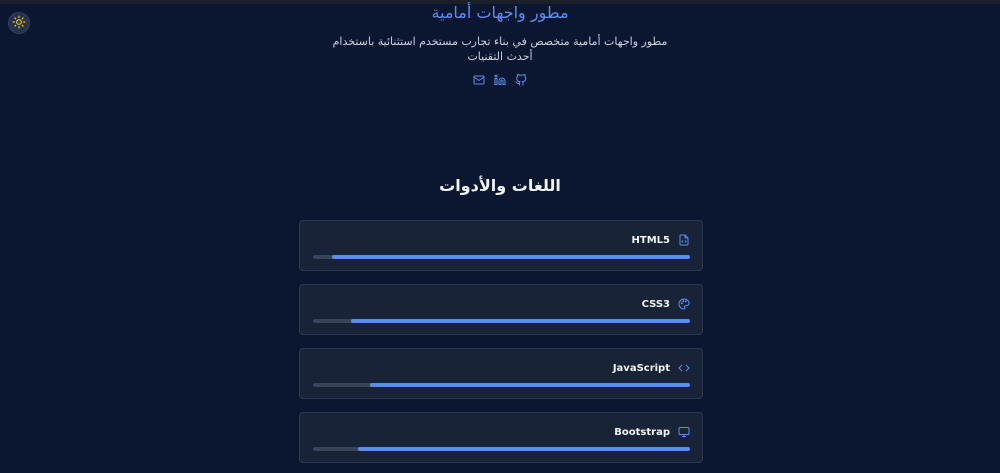  What do you see at coordinates (684, 432) in the screenshot?
I see `monitor-icon` at bounding box center [684, 432].